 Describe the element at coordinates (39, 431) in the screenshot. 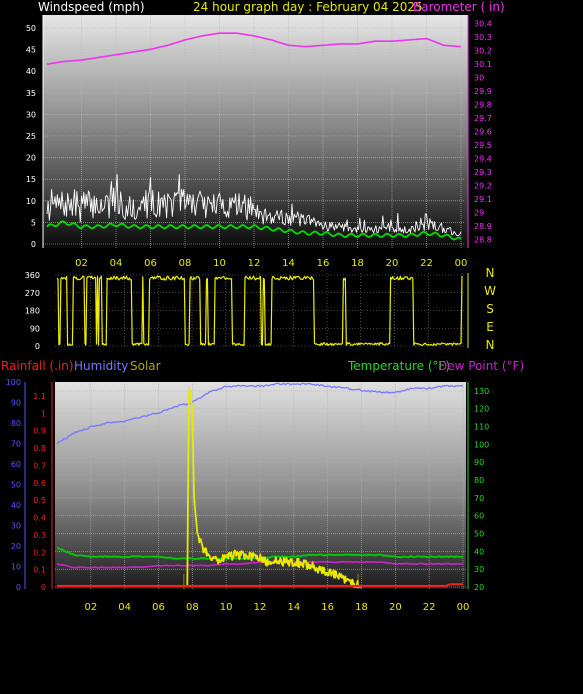

I see `rainfall-tick-label: 0.9` at that location.